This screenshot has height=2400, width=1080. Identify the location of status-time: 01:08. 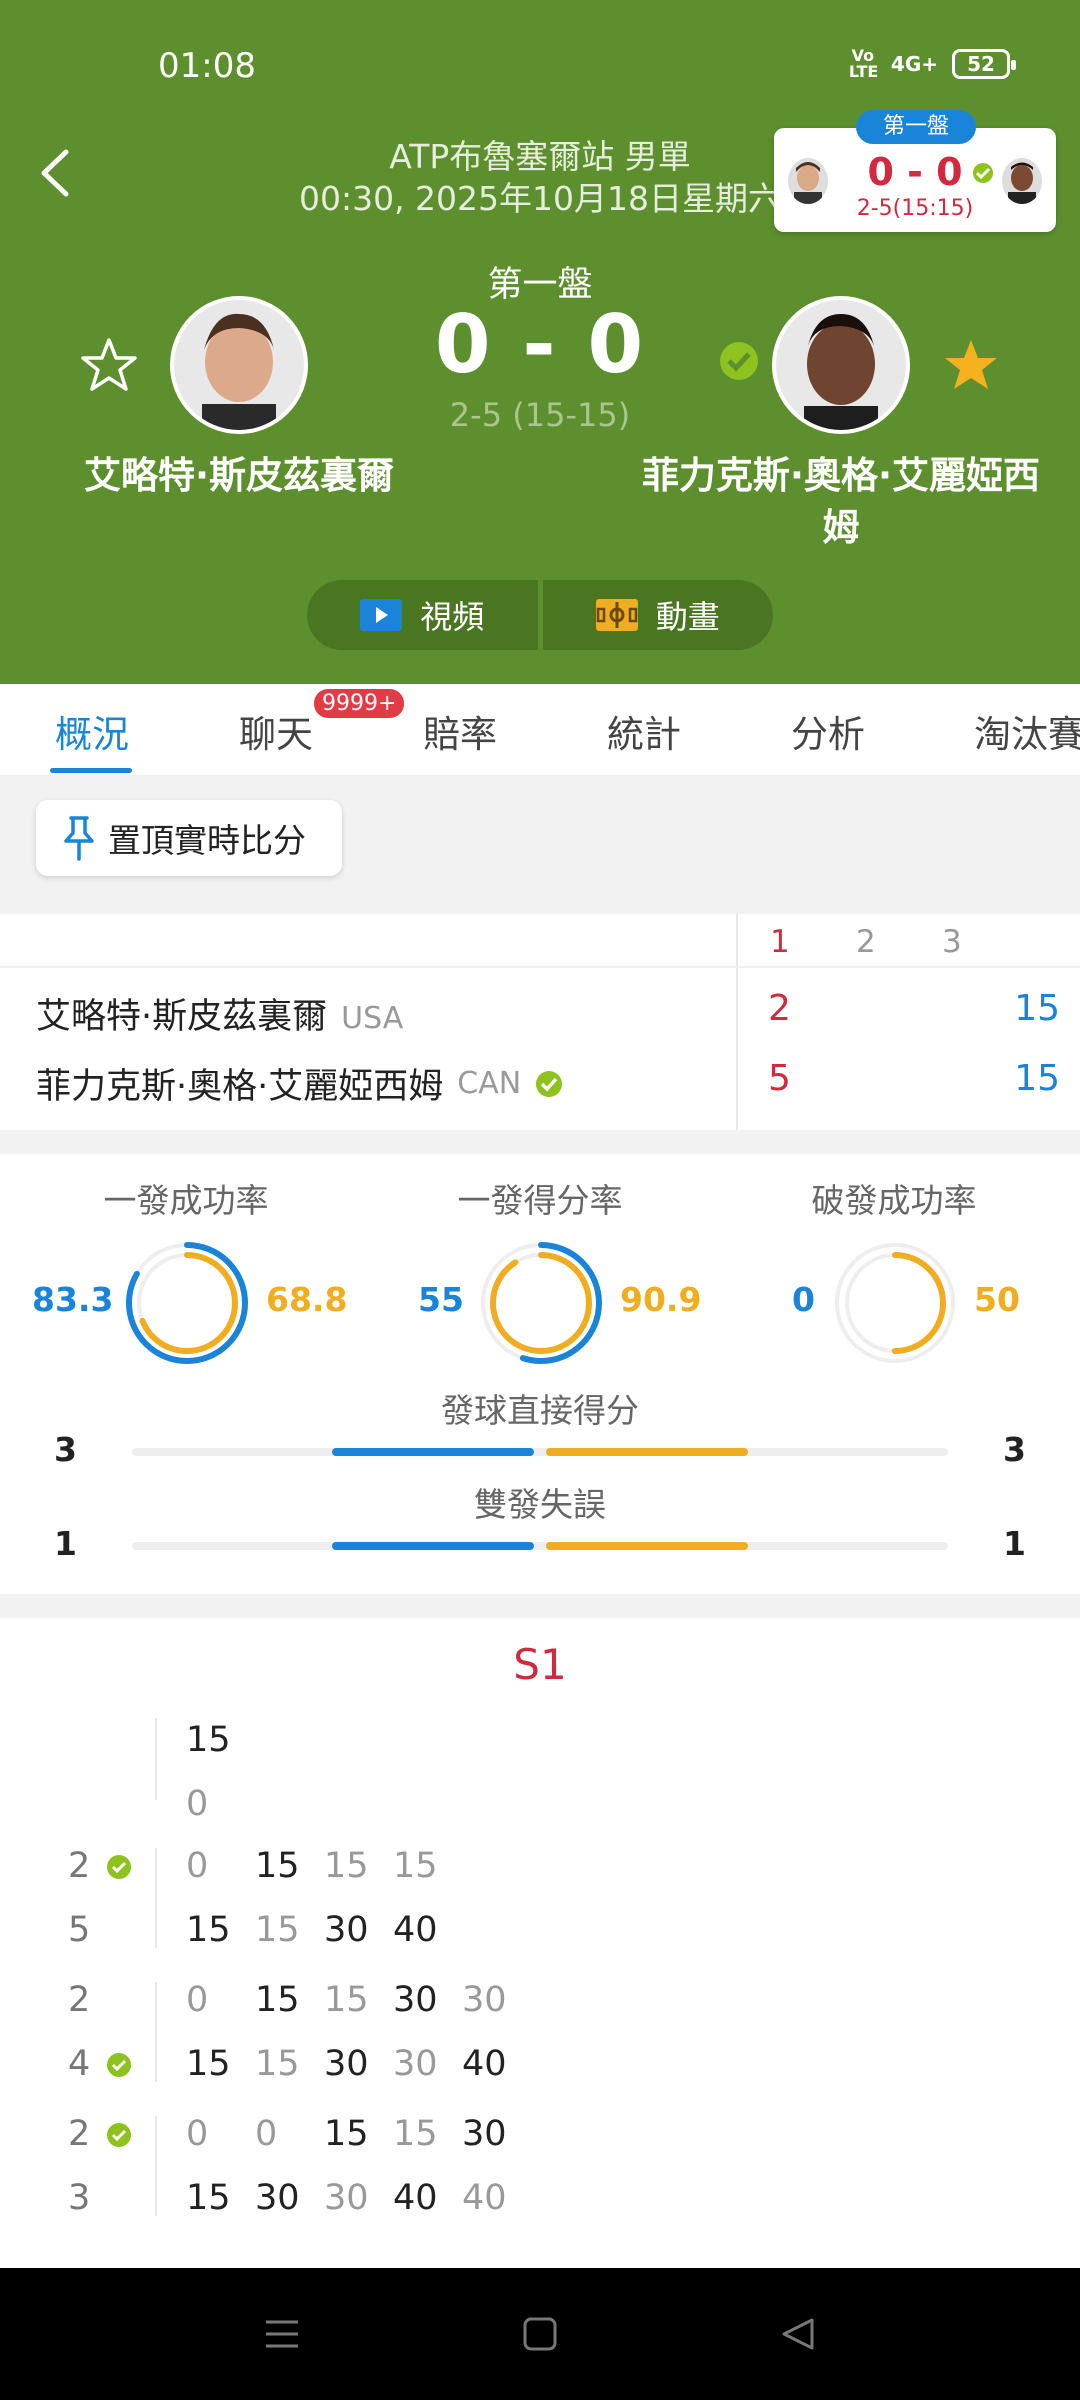
(207, 66).